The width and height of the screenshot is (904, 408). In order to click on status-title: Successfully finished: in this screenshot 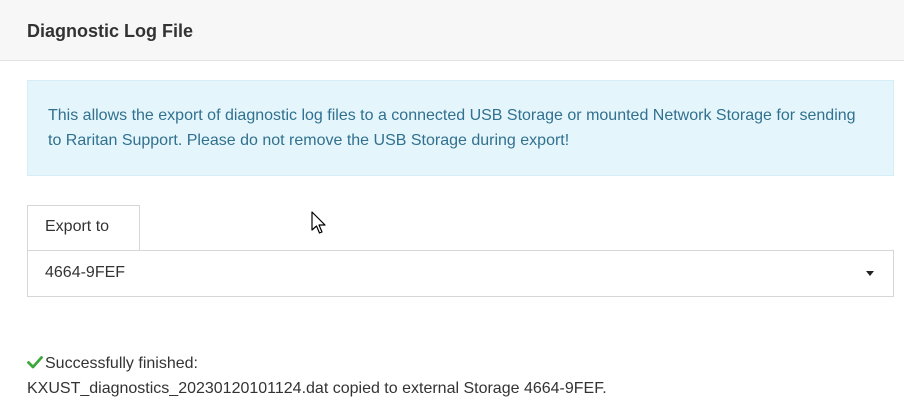, I will do `click(121, 363)`.